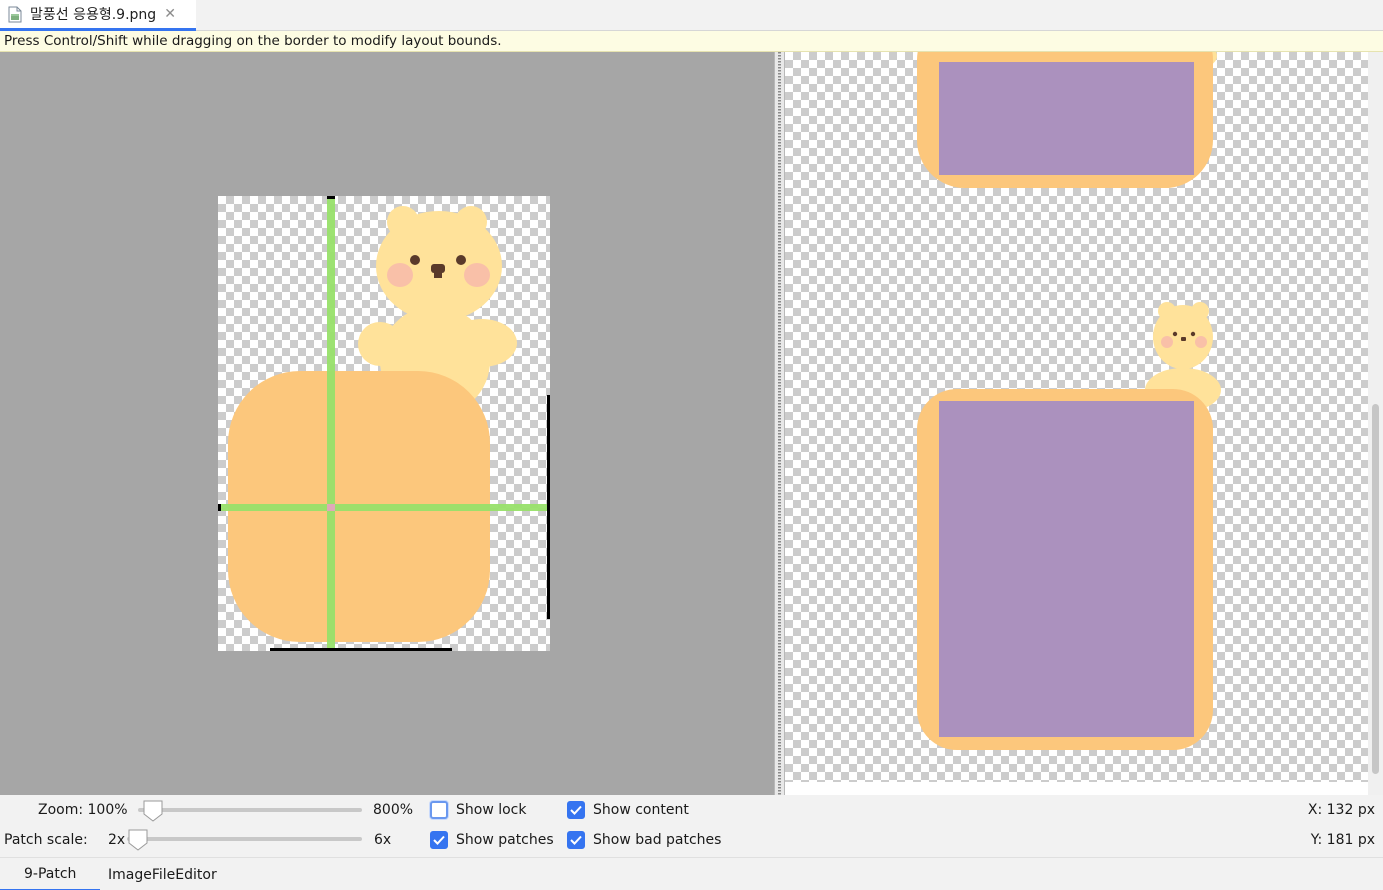 This screenshot has width=1383, height=890. What do you see at coordinates (219, 507) in the screenshot?
I see `left-stretch-marker` at bounding box center [219, 507].